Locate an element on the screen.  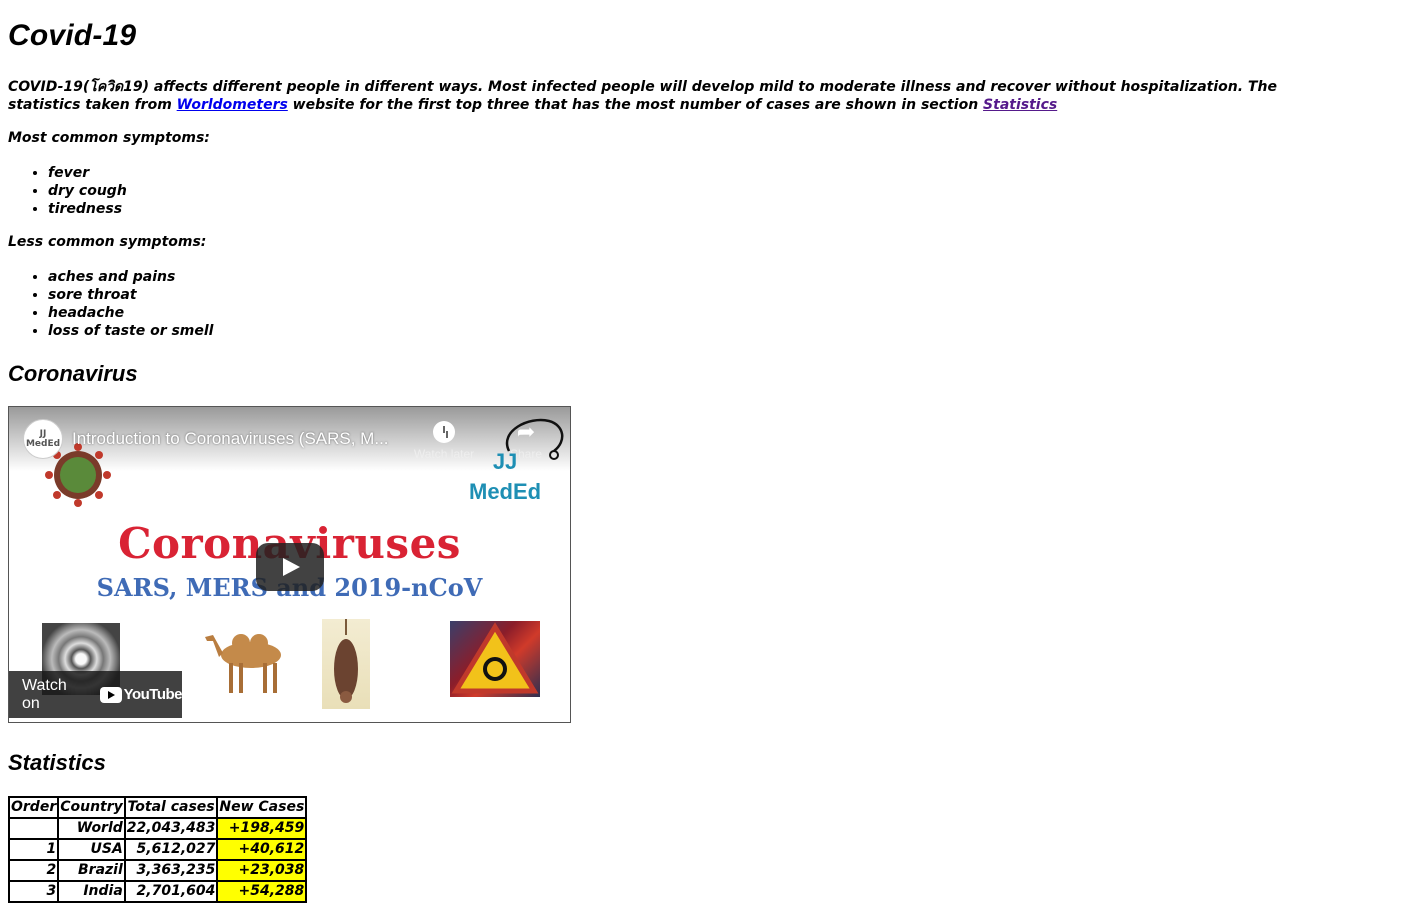
list-item: fever is located at coordinates (87, 173).